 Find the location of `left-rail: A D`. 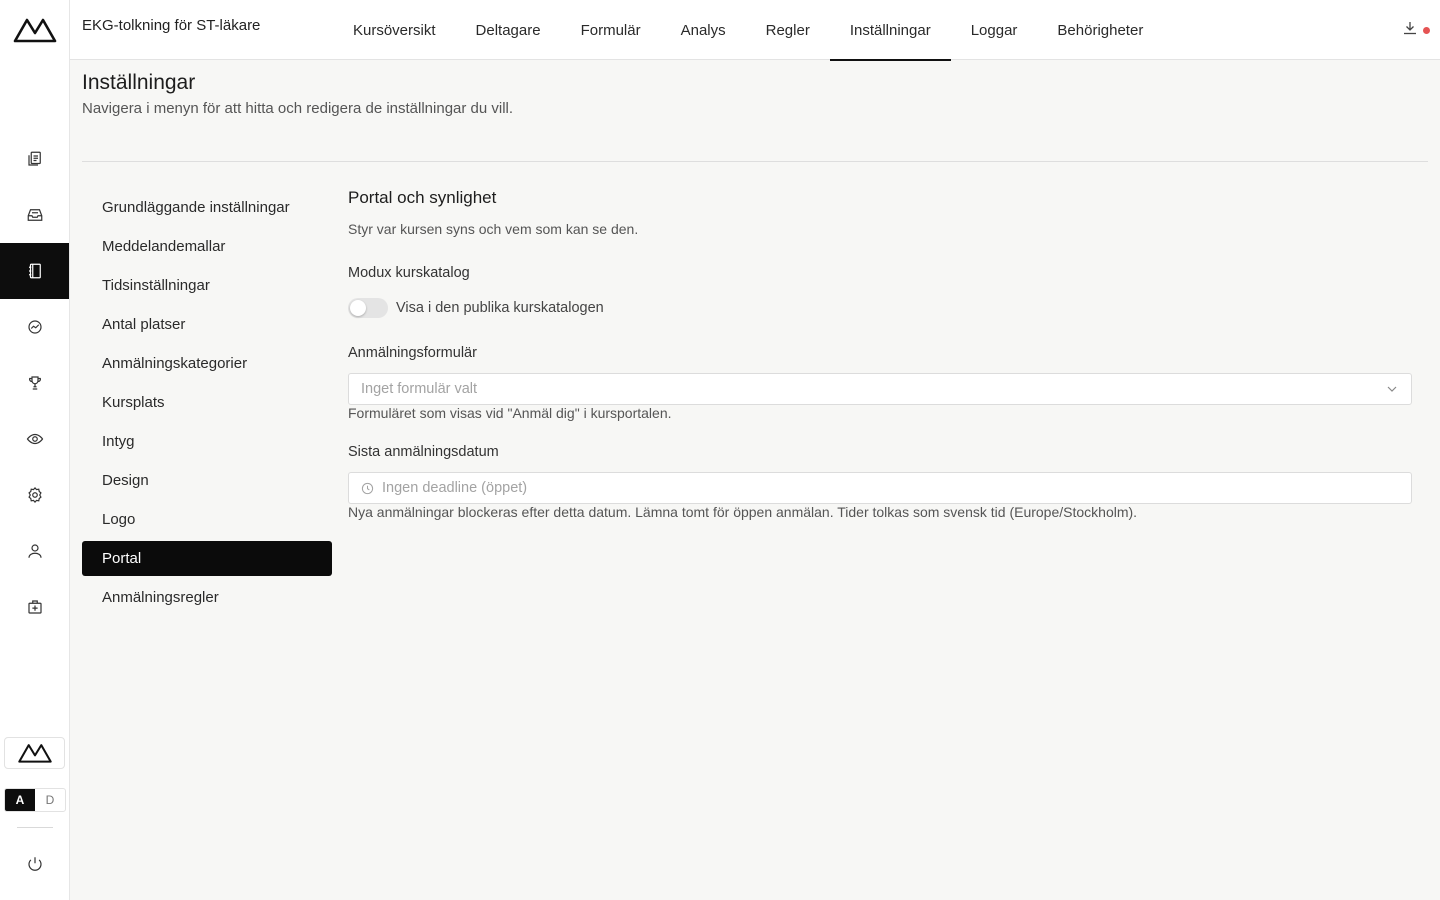

left-rail: A D is located at coordinates (35, 450).